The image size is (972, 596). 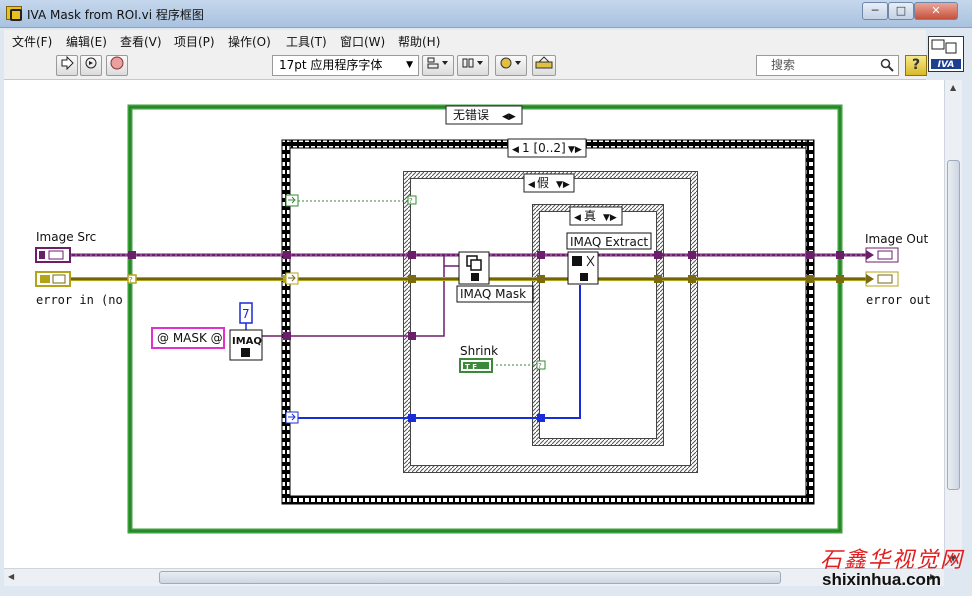 I want to click on error-out-terminal: error out, so click(x=898, y=289).